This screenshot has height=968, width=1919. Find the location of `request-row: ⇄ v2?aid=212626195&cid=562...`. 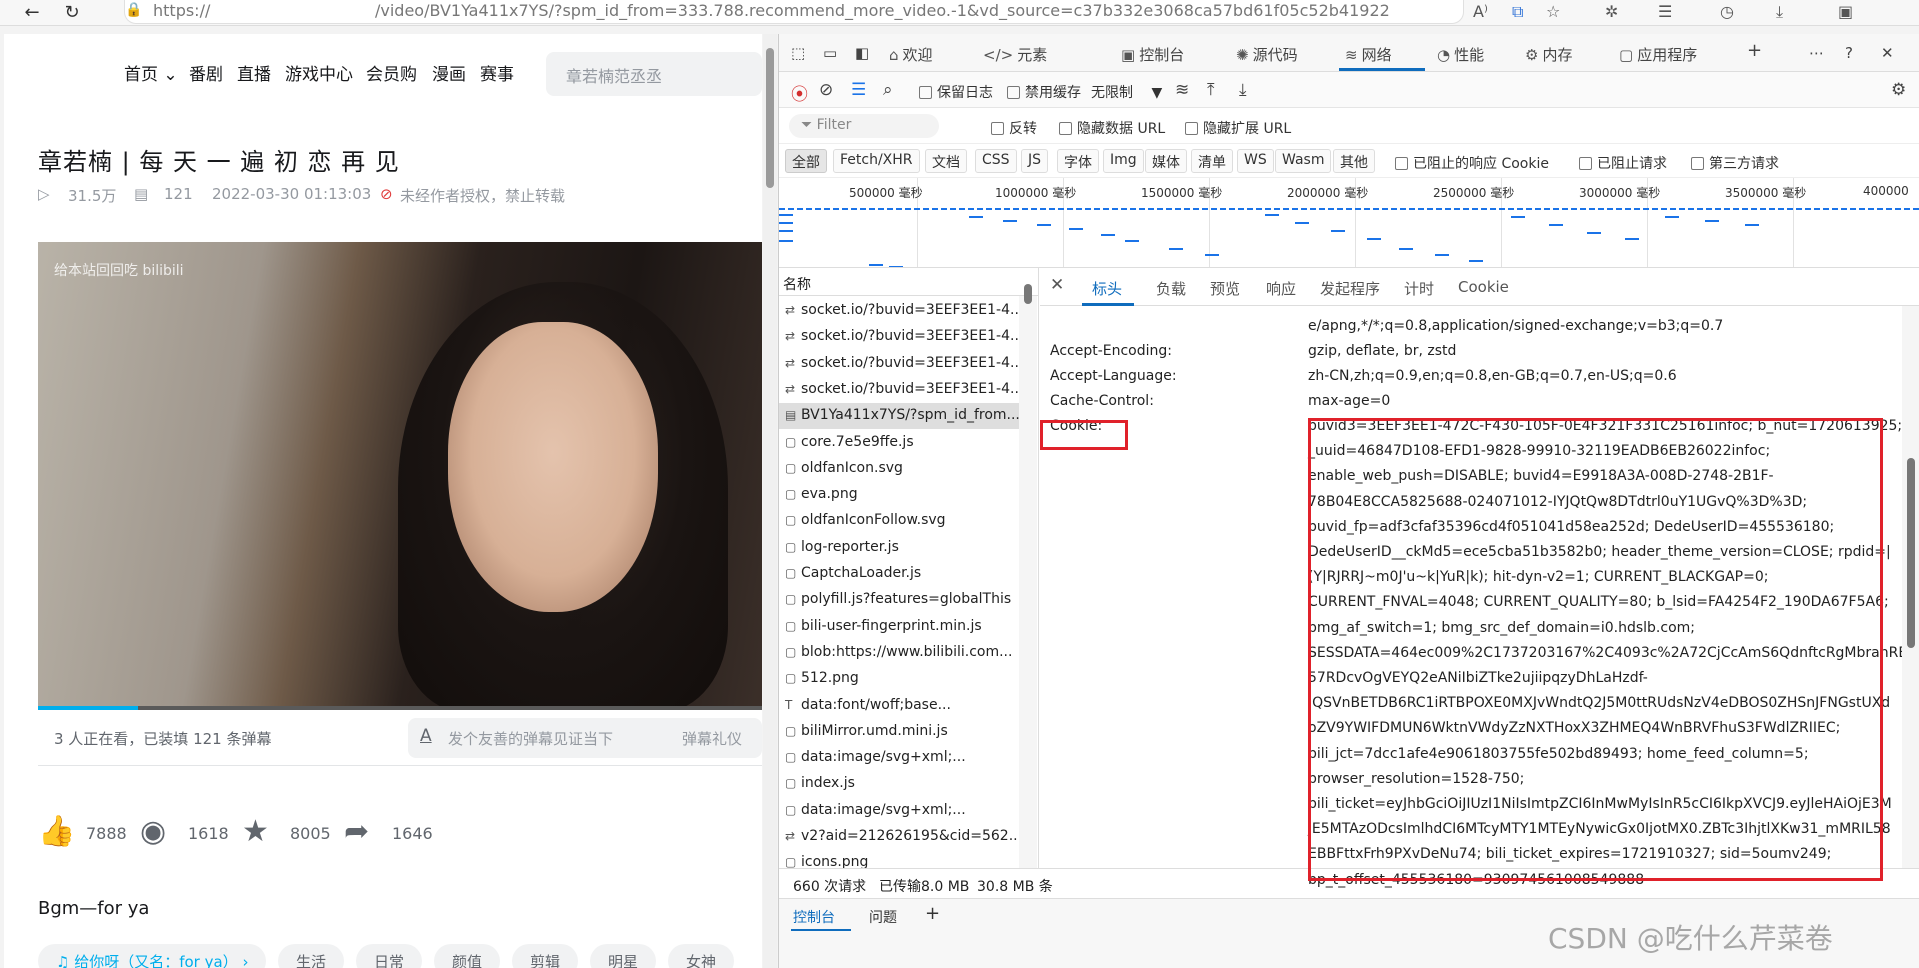

request-row: ⇄ v2?aid=212626195&cid=562... is located at coordinates (899, 837).